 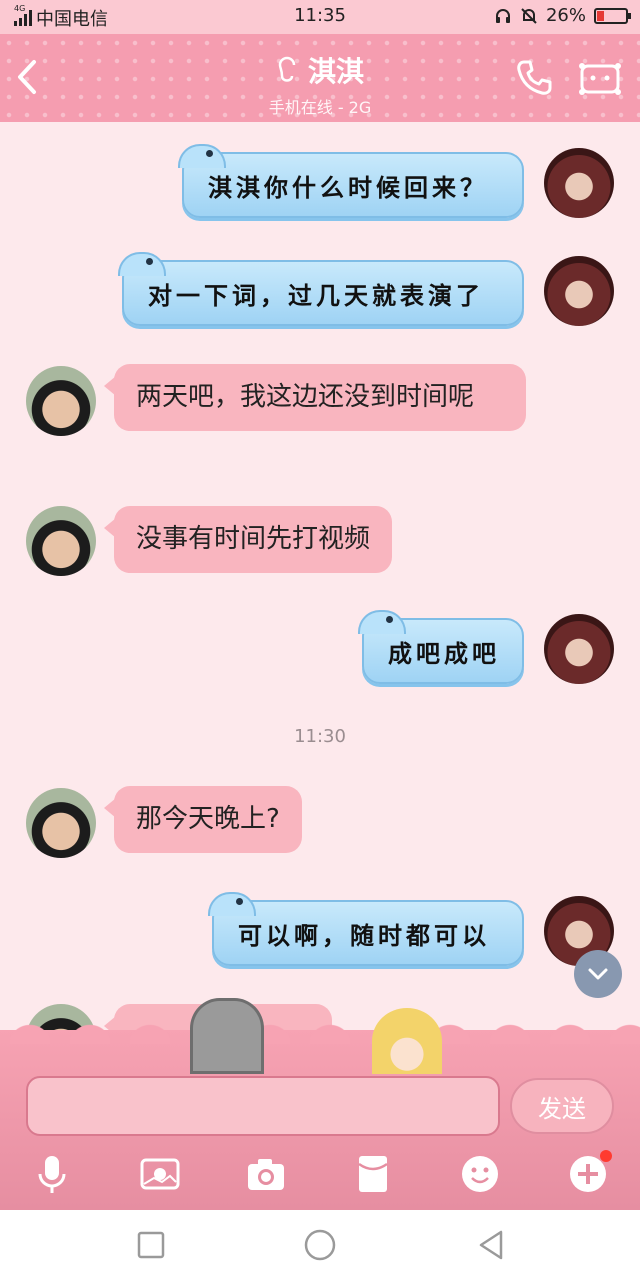 I want to click on input-toolbar, so click(x=320, y=1175).